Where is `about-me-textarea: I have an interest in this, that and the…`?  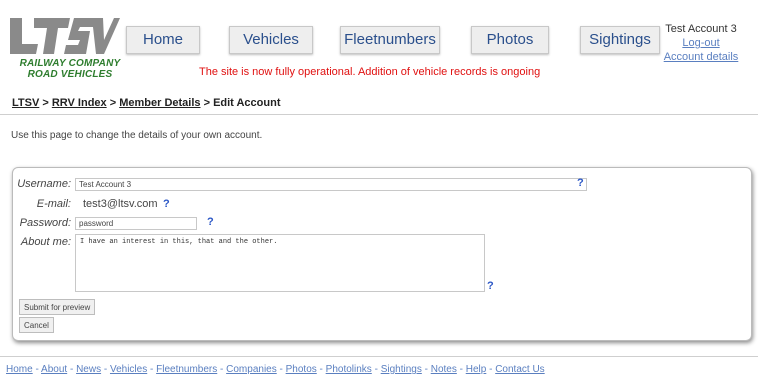
about-me-textarea: I have an interest in this, that and the… is located at coordinates (280, 263).